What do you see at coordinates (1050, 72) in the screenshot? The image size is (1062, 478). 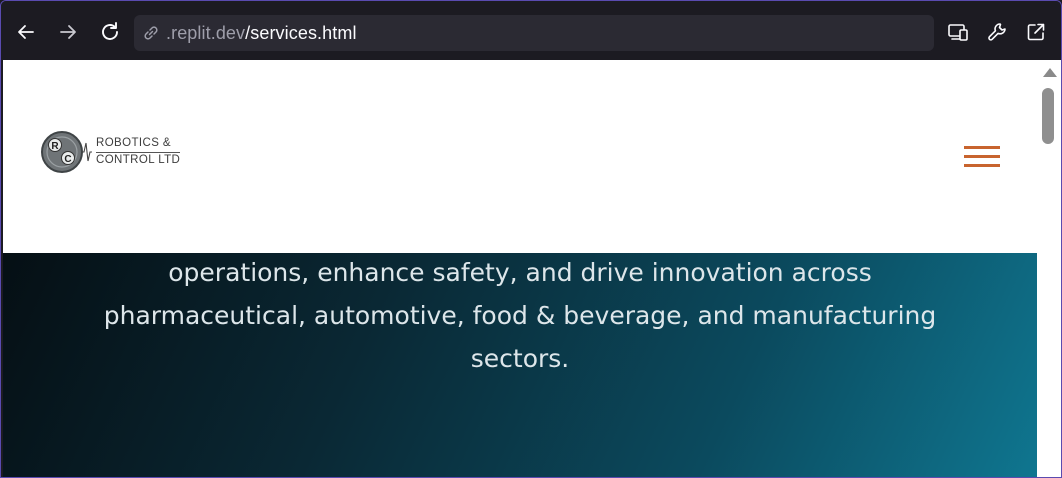 I see `scroll-up-arrow-icon` at bounding box center [1050, 72].